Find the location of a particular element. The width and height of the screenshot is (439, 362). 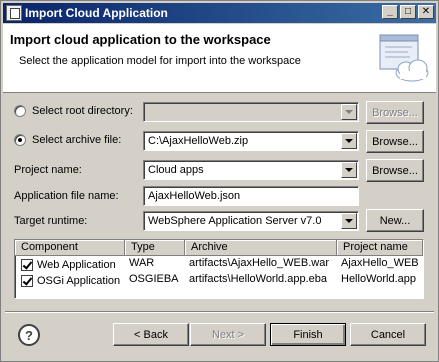

help-icon: ? is located at coordinates (29, 335).